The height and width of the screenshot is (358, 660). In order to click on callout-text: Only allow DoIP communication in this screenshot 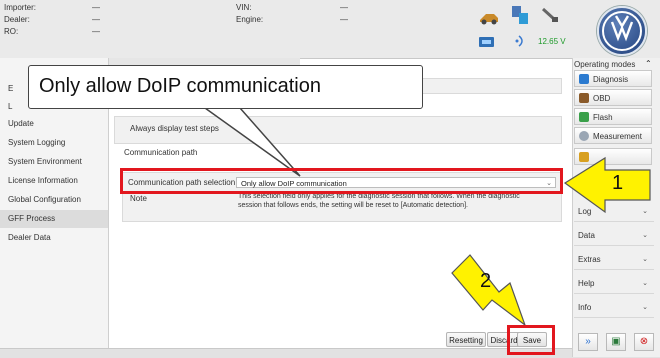, I will do `click(180, 86)`.